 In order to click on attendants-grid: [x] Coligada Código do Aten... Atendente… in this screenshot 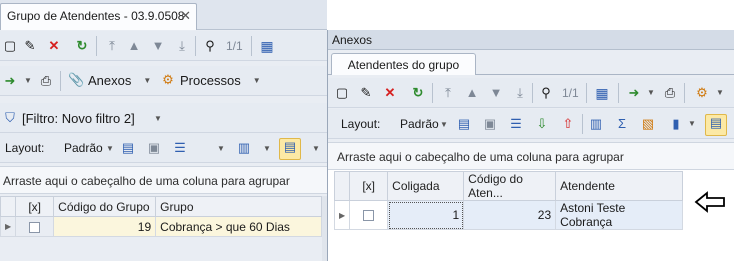, I will do `click(508, 200)`.